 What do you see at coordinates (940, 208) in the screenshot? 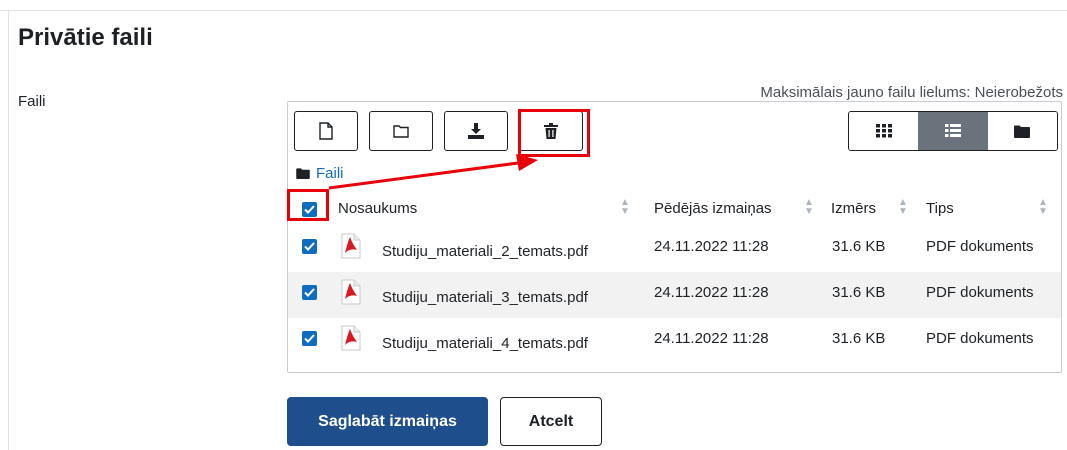
I see `column-header-type: Tips` at bounding box center [940, 208].